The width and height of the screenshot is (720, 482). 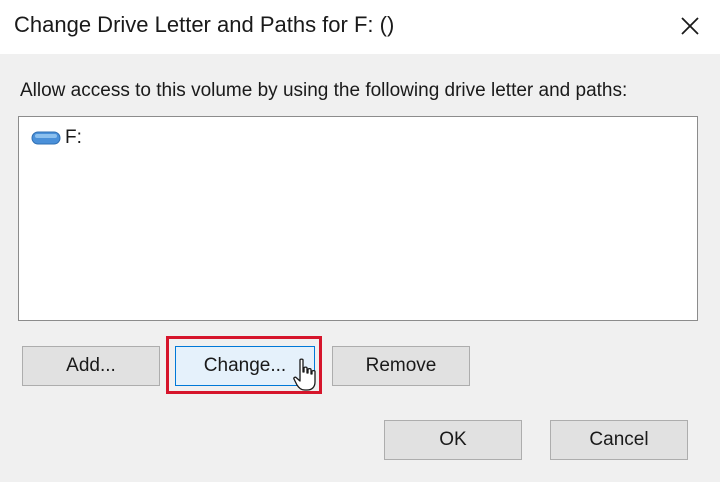 What do you see at coordinates (453, 440) in the screenshot?
I see `ok-button: OK` at bounding box center [453, 440].